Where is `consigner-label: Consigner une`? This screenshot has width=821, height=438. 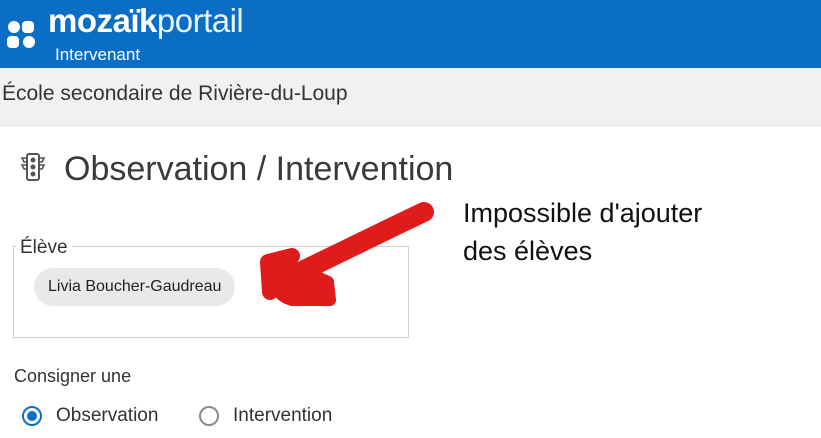 consigner-label: Consigner une is located at coordinates (73, 376).